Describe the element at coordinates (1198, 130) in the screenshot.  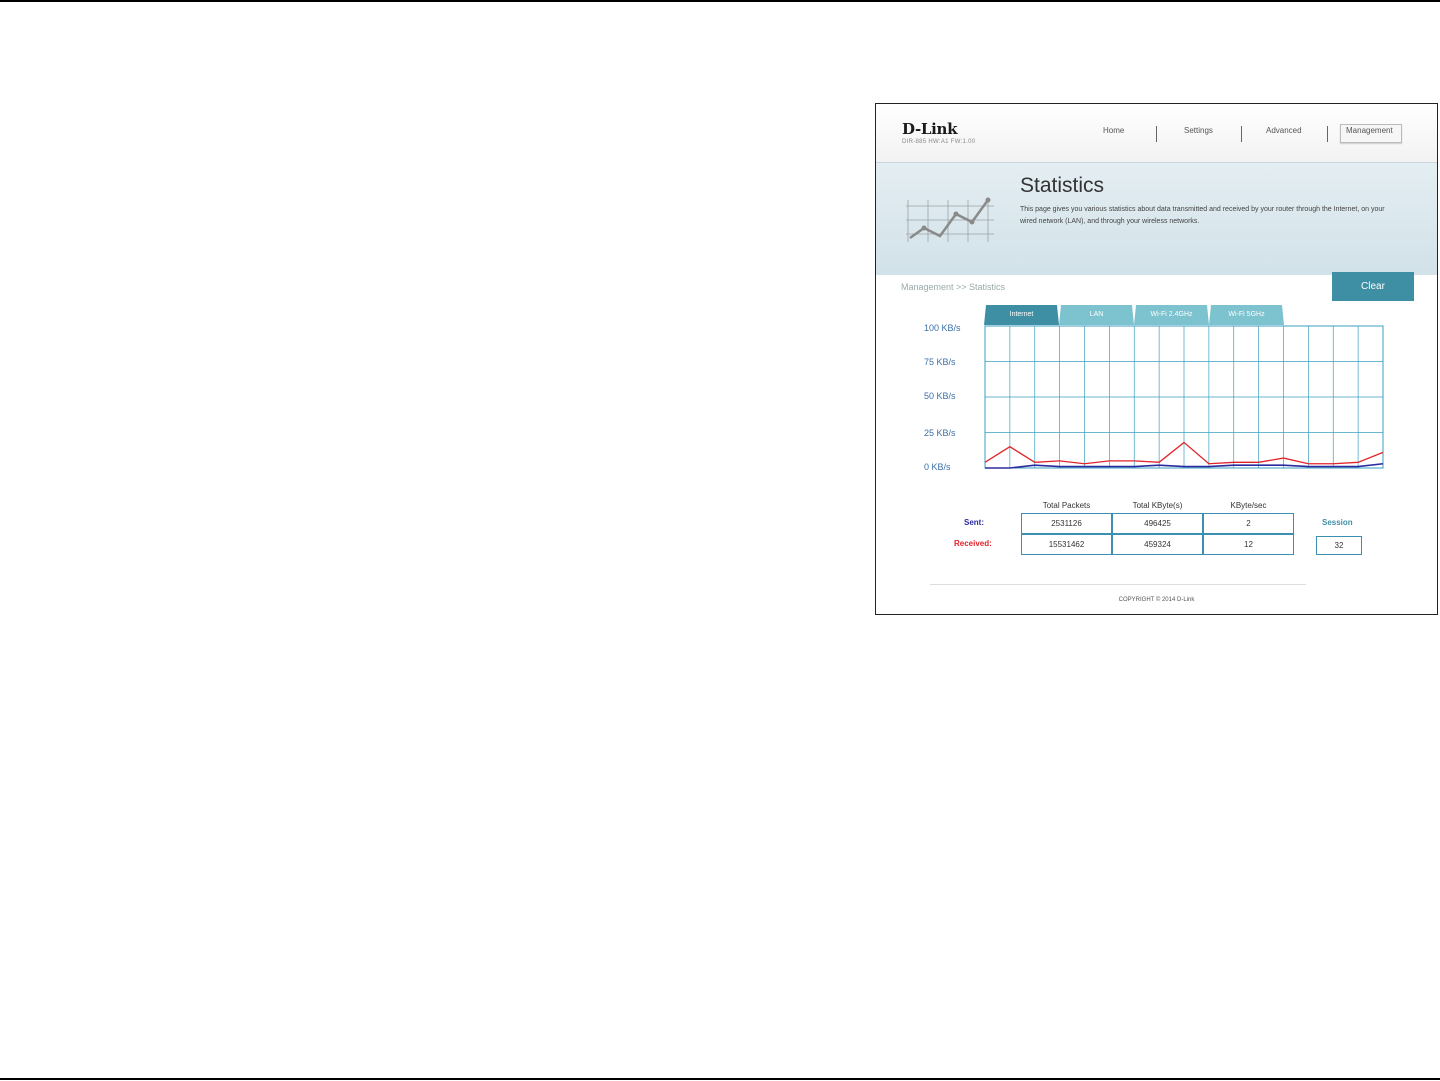
I see `nav-settings: Settings` at that location.